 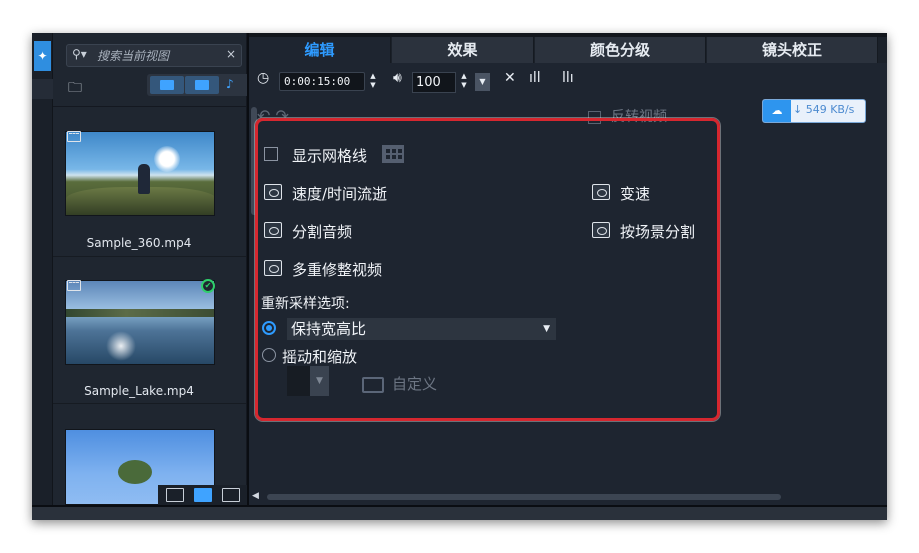 What do you see at coordinates (415, 384) in the screenshot?
I see `custom-label: 自定义` at bounding box center [415, 384].